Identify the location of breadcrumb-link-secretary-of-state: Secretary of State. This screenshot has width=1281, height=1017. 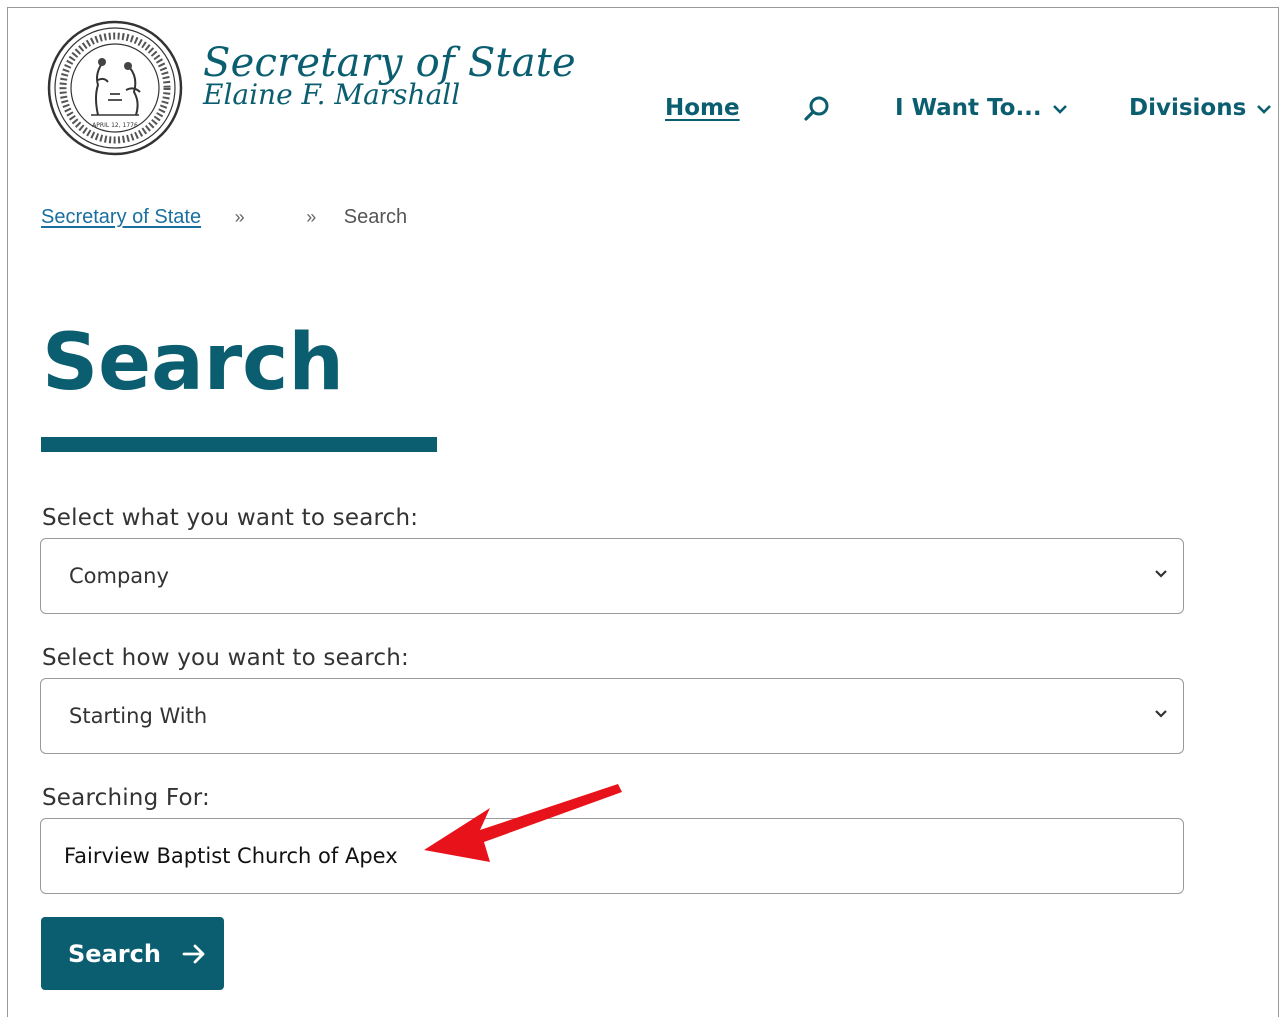
(121, 217).